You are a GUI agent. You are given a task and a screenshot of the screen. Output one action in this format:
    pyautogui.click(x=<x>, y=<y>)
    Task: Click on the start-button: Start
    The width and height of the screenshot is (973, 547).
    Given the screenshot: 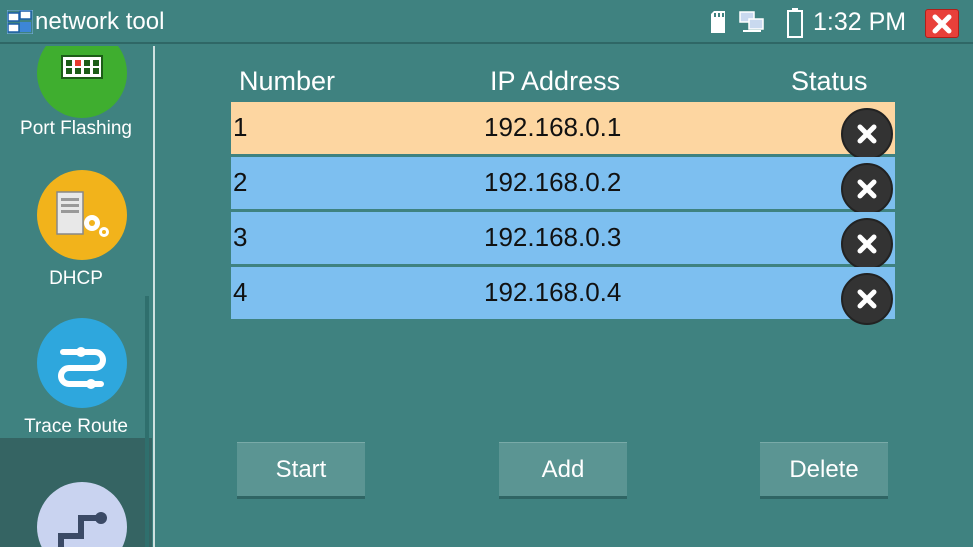 What is the action you would take?
    pyautogui.click(x=301, y=470)
    